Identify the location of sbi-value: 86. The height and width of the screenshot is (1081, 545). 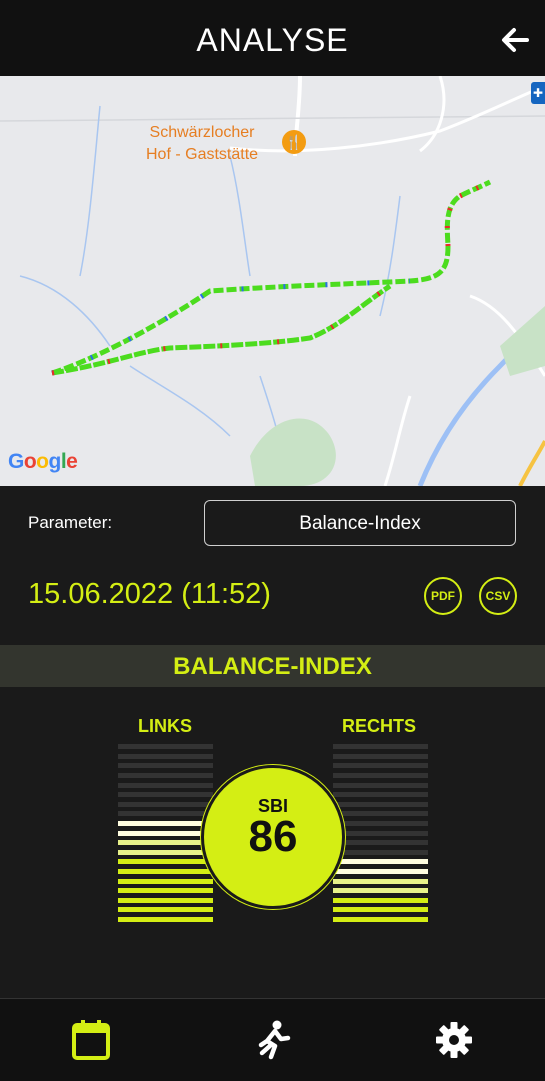
(273, 836).